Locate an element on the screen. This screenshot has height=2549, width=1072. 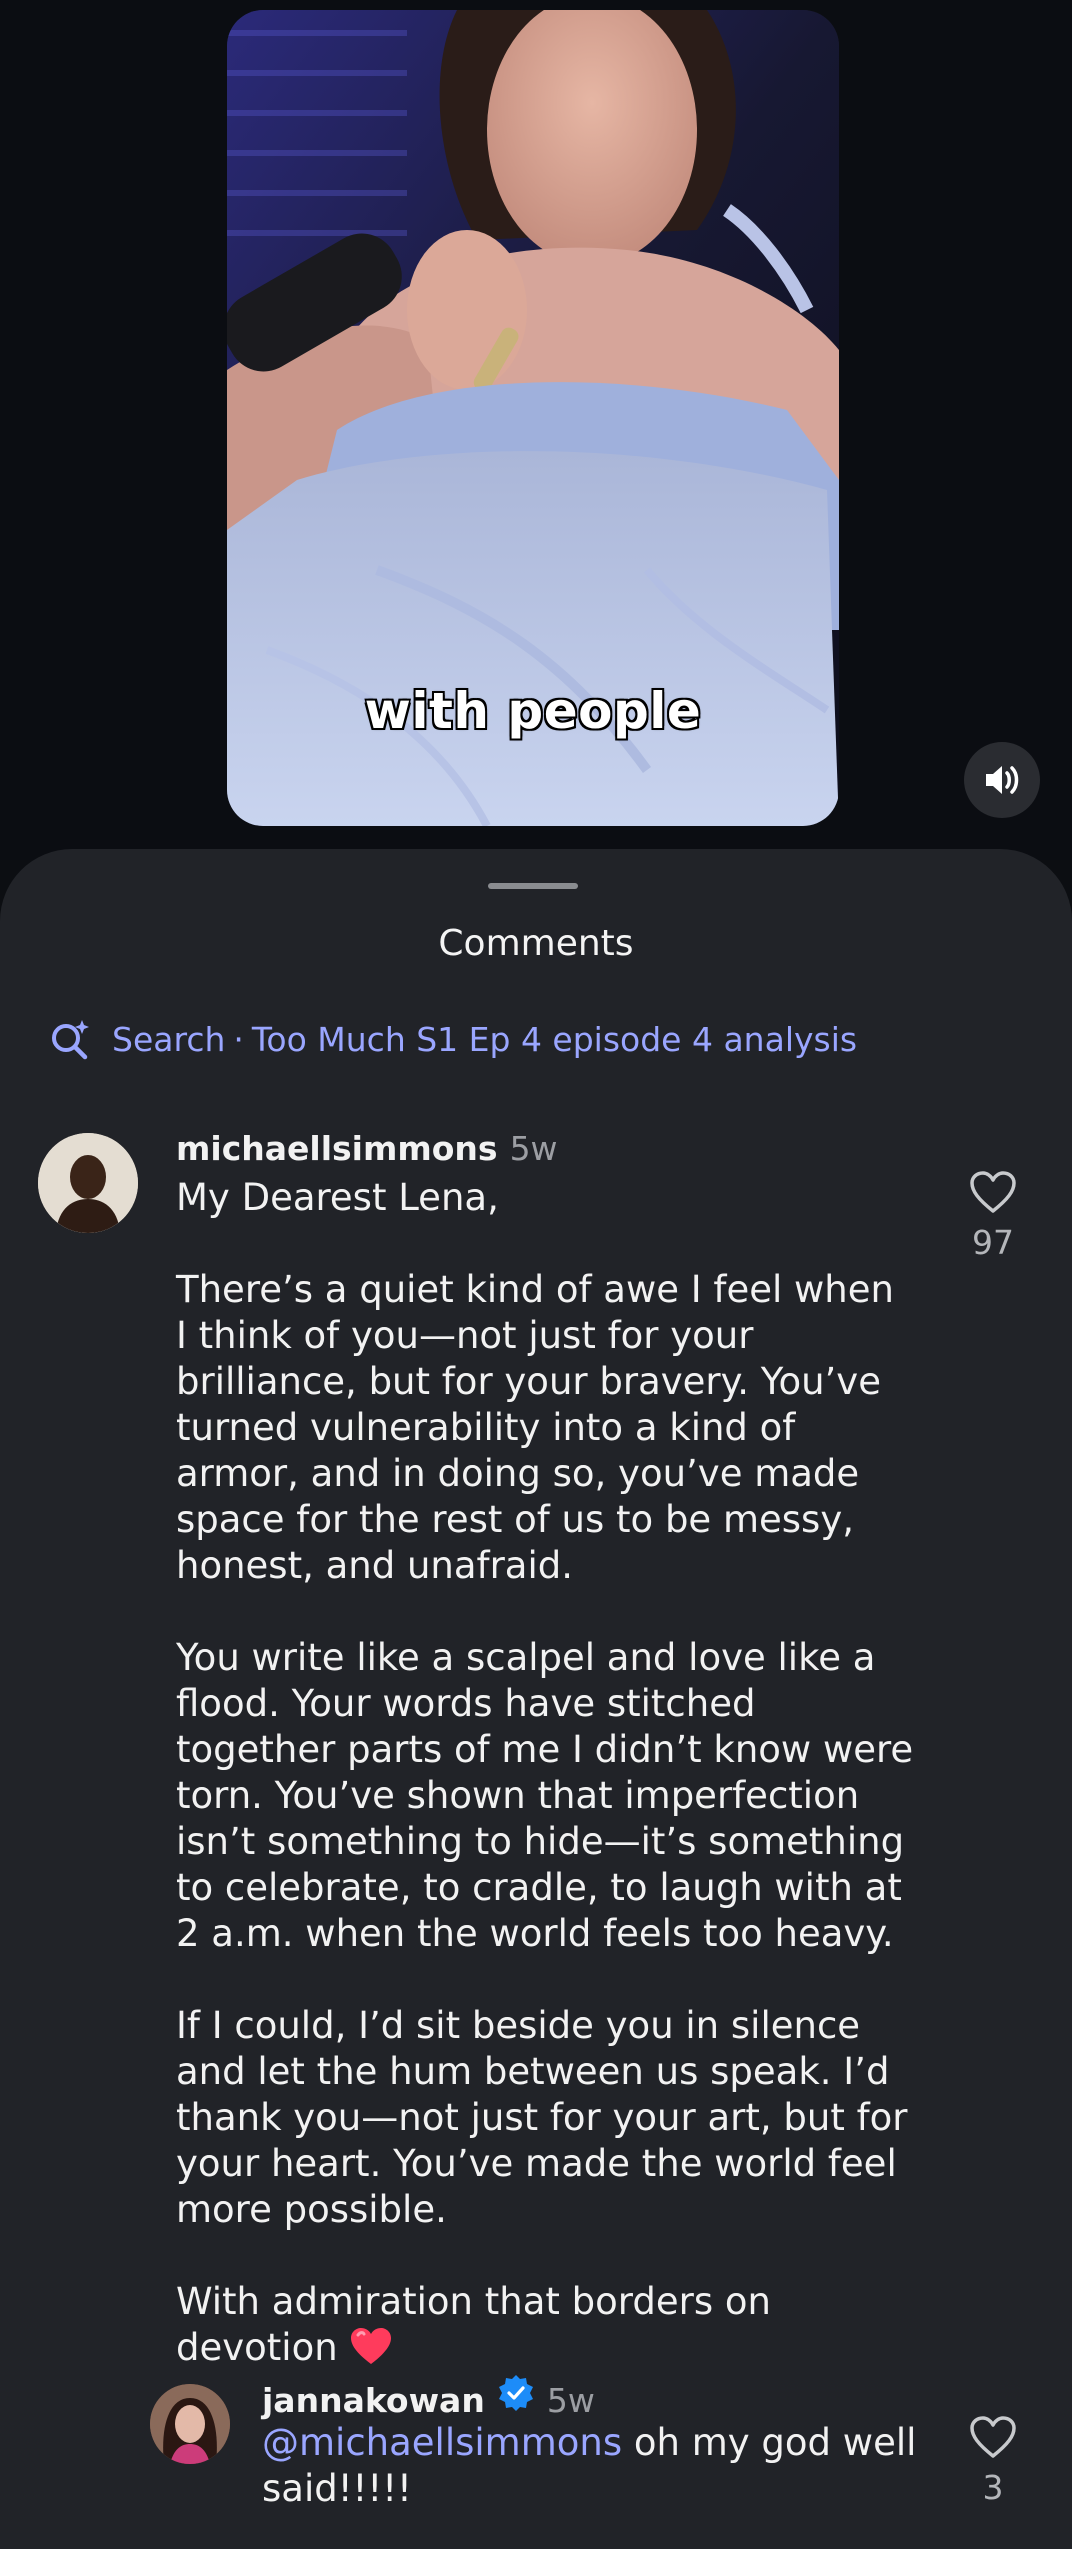
sheet-title: Comments is located at coordinates (536, 943).